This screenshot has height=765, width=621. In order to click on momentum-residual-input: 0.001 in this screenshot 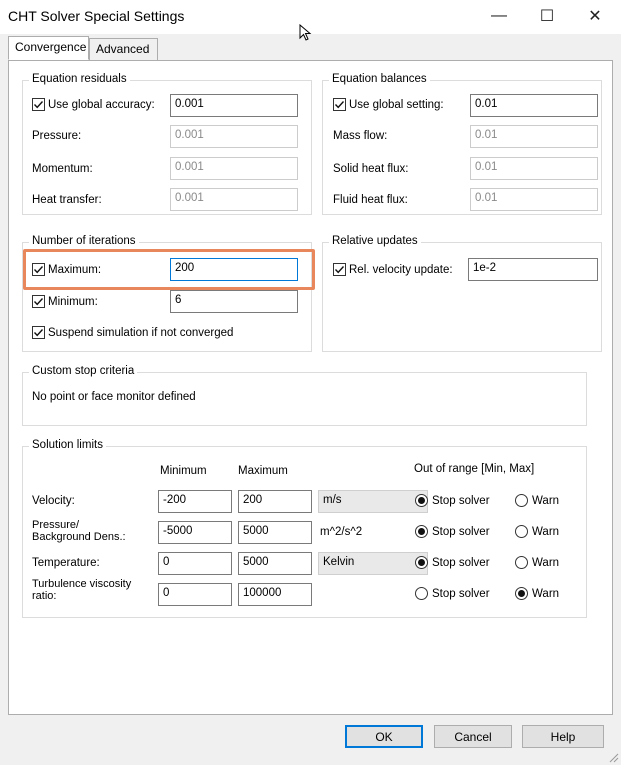, I will do `click(234, 168)`.